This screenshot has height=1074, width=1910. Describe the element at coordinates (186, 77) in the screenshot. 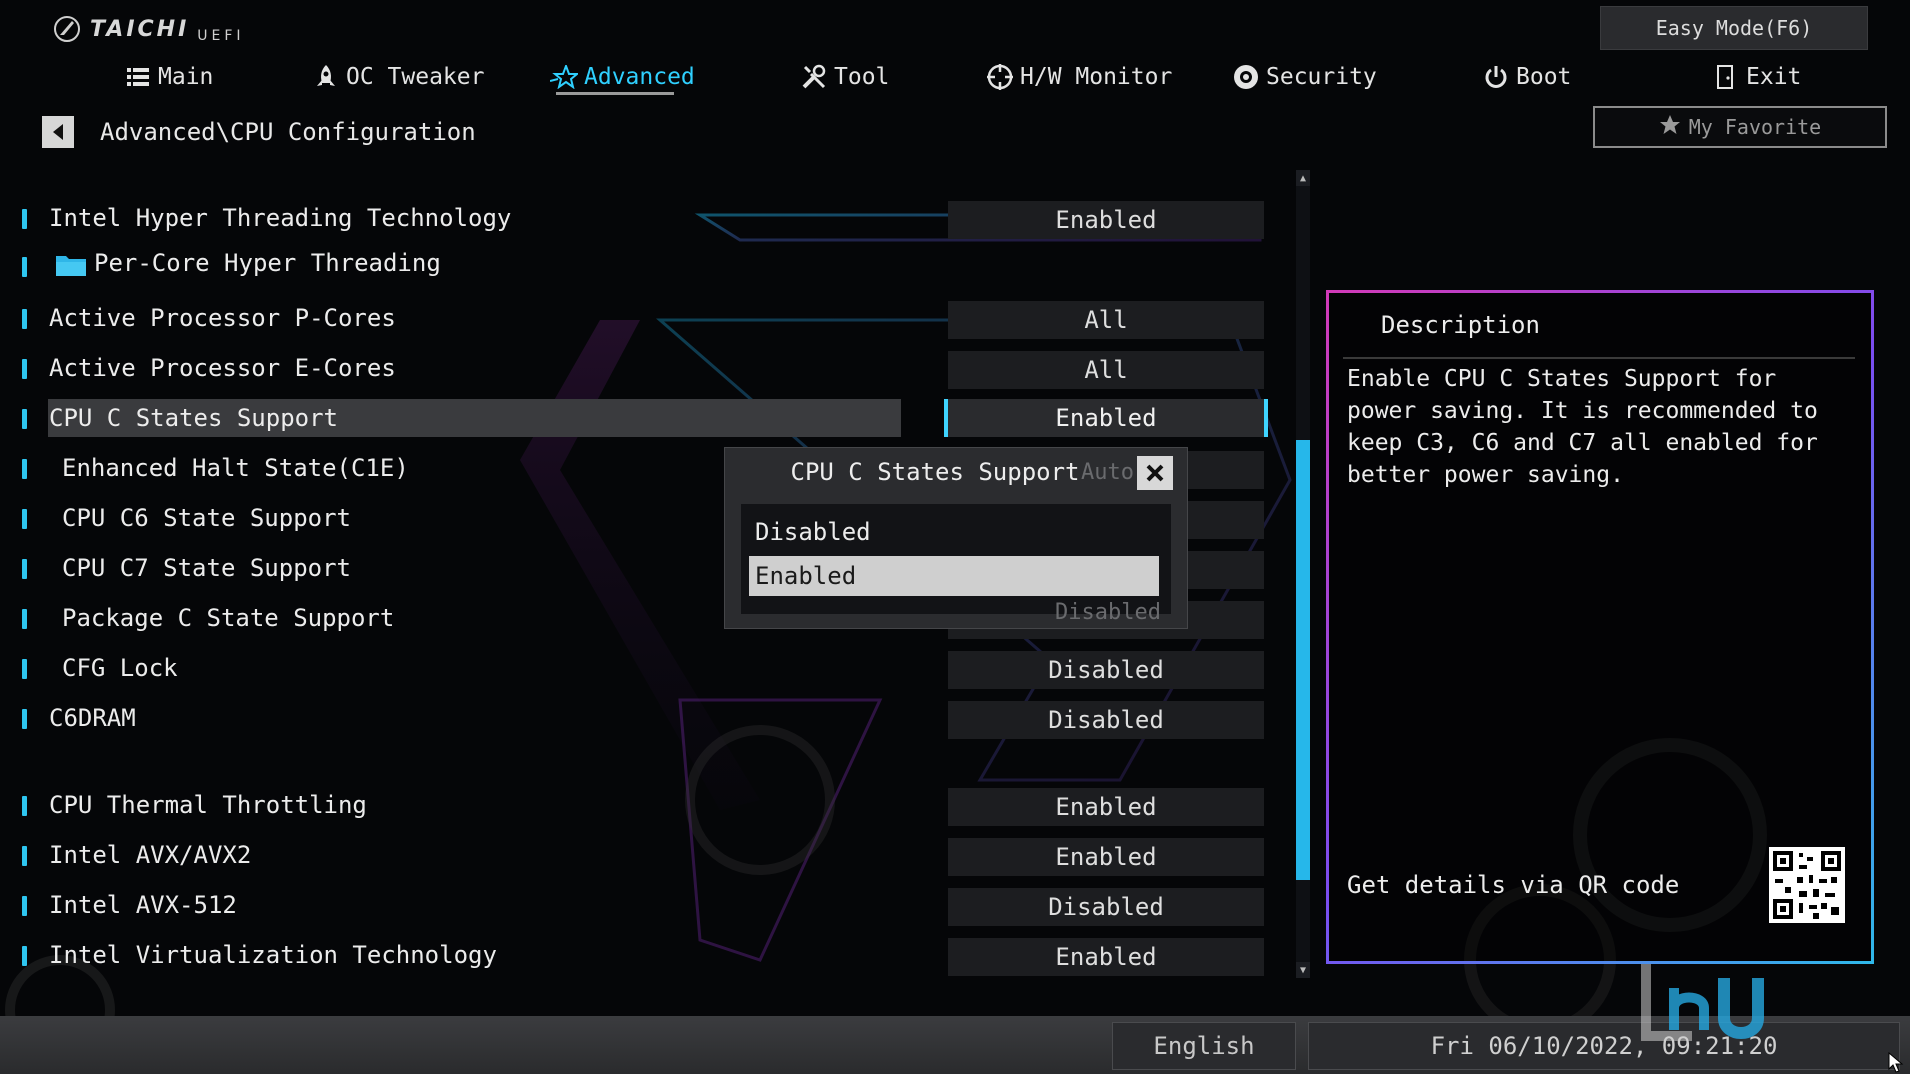

I see `tab-main-label: Main` at that location.